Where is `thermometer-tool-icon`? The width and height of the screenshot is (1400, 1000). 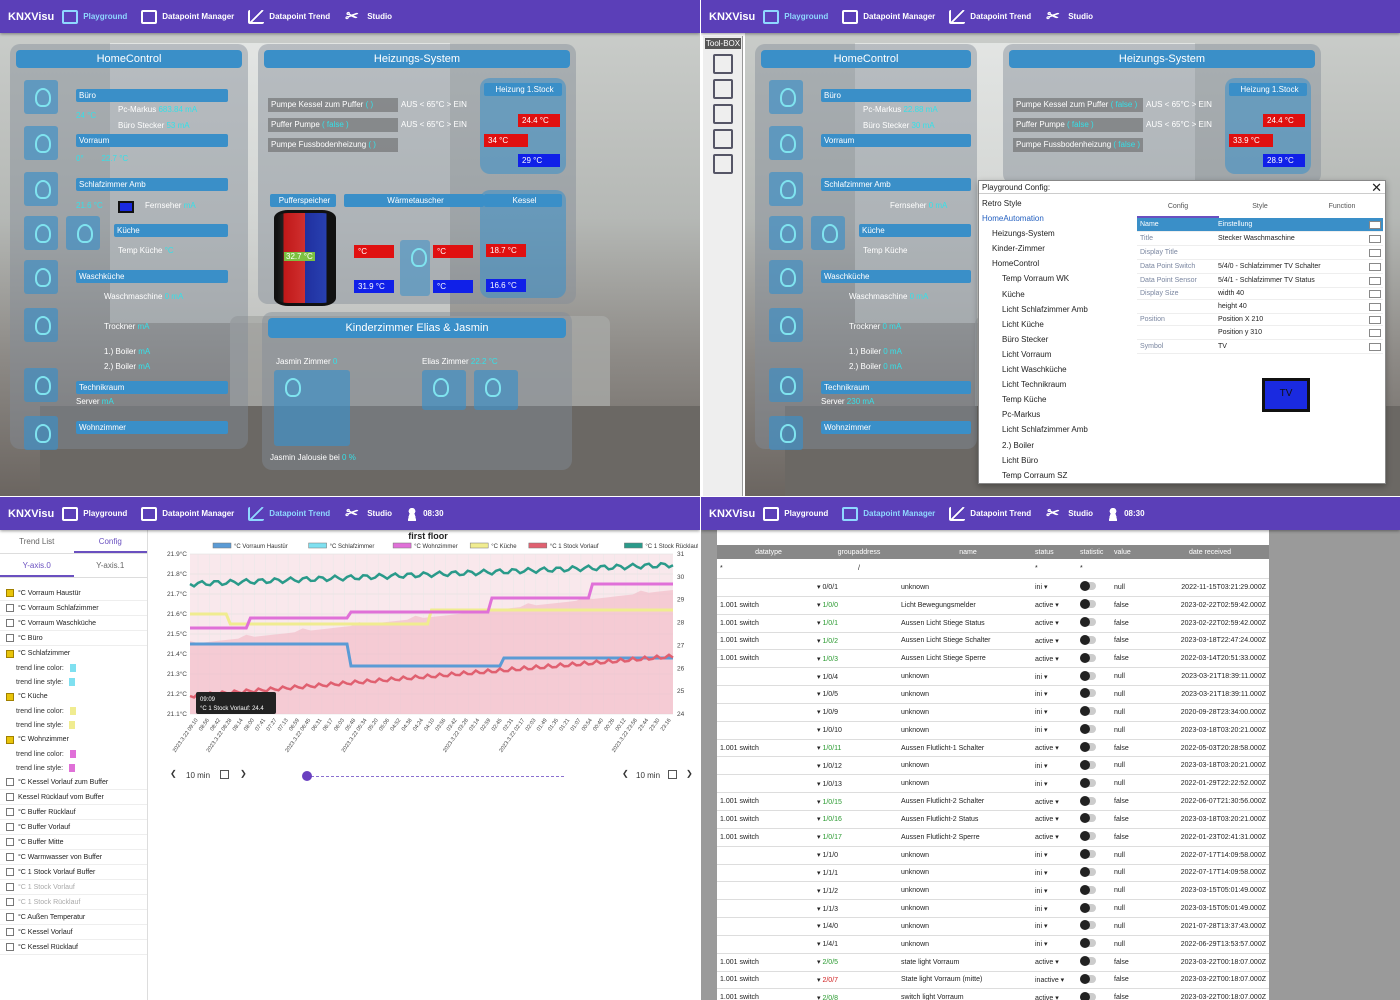 thermometer-tool-icon is located at coordinates (723, 164).